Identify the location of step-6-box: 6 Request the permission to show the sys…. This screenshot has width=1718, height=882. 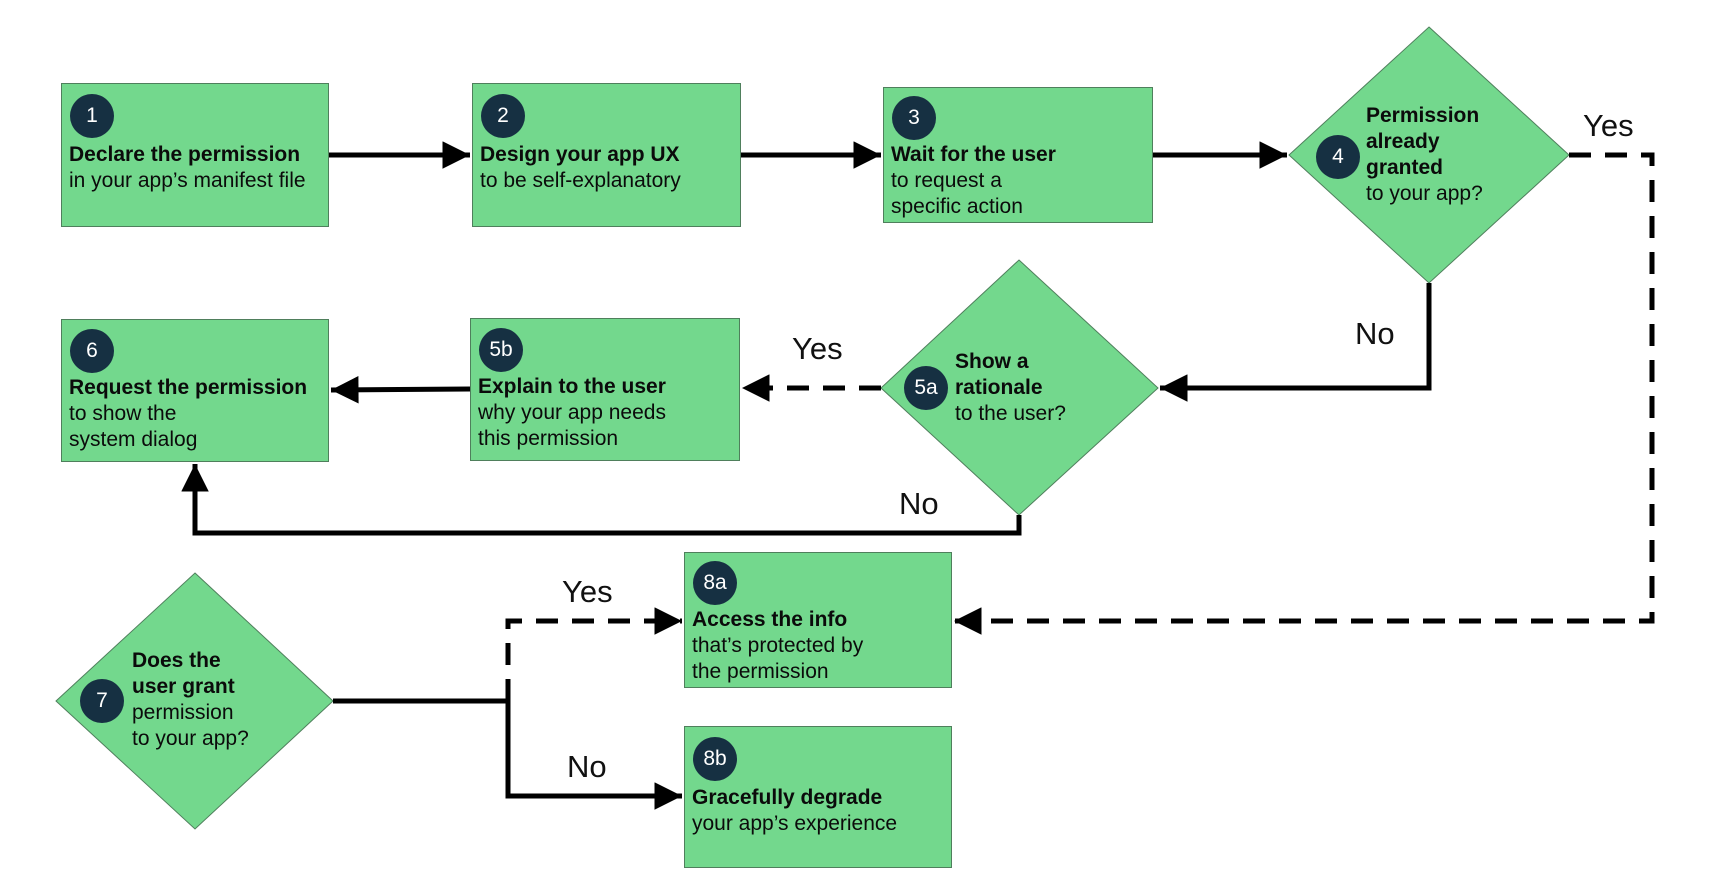
(195, 390).